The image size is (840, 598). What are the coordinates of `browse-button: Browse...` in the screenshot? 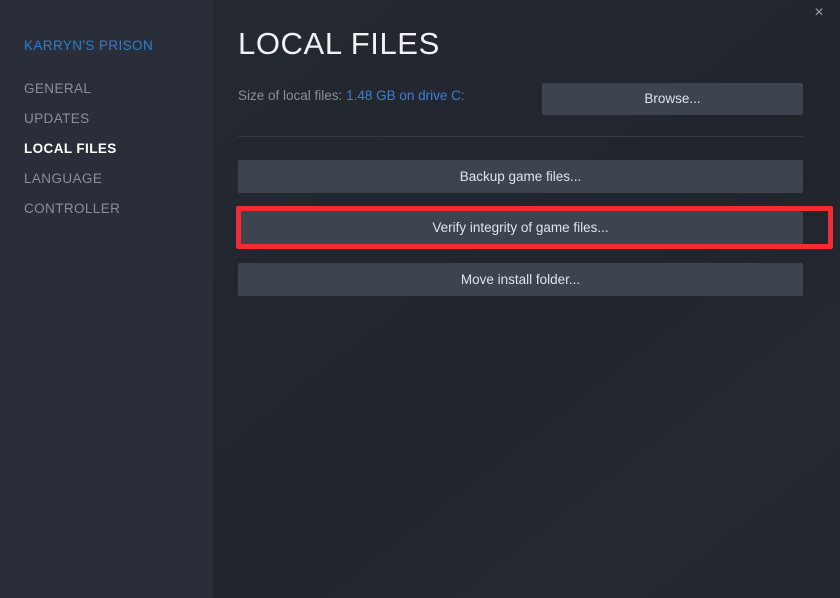 It's located at (672, 99).